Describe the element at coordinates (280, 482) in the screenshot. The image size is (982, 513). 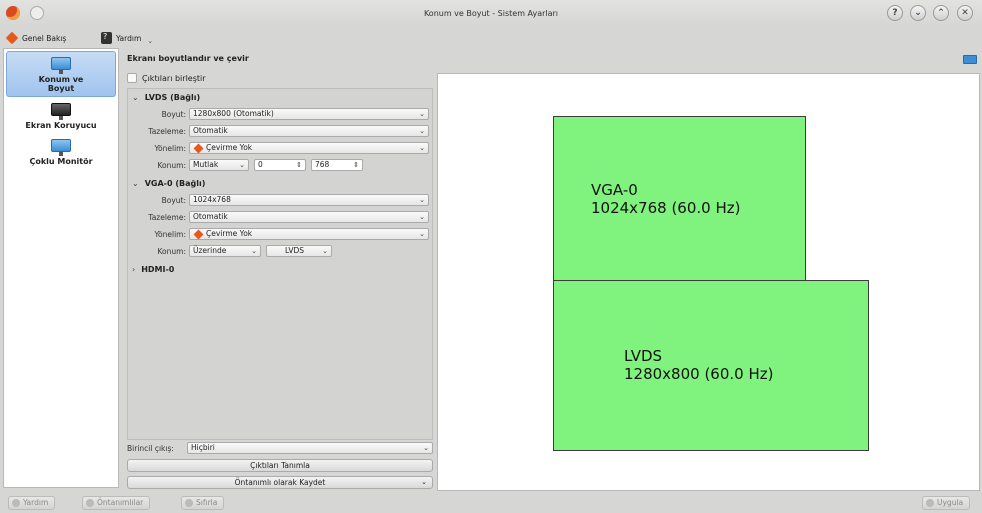
I see `save-as-default-button: Öntanımlı olarak Kaydet ⌄` at that location.